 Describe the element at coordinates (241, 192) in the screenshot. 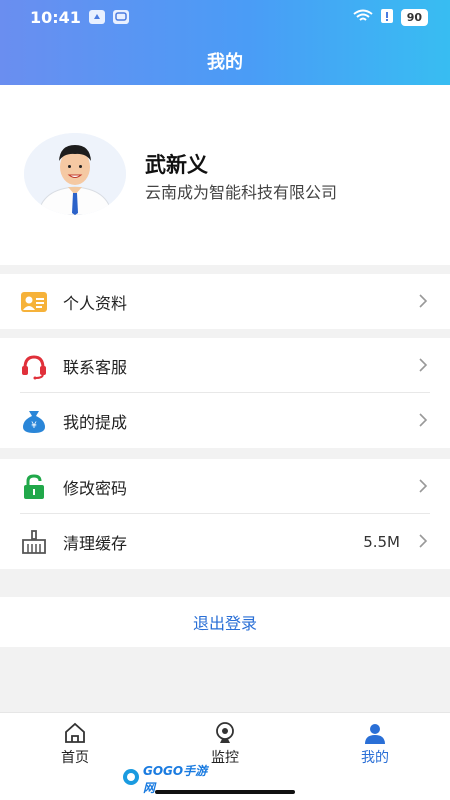

I see `user-company: 云南成为智能科技有限公司` at that location.